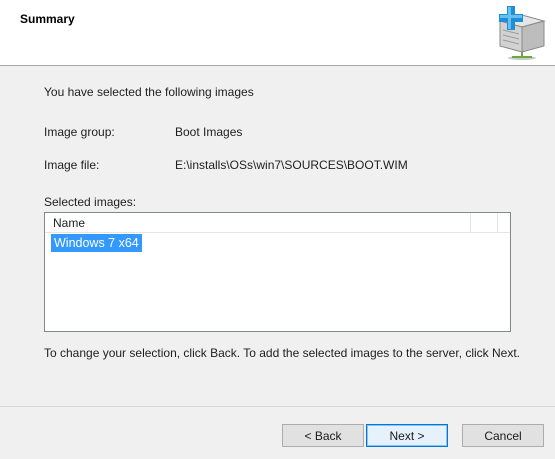  I want to click on column-header-name: Name, so click(69, 223).